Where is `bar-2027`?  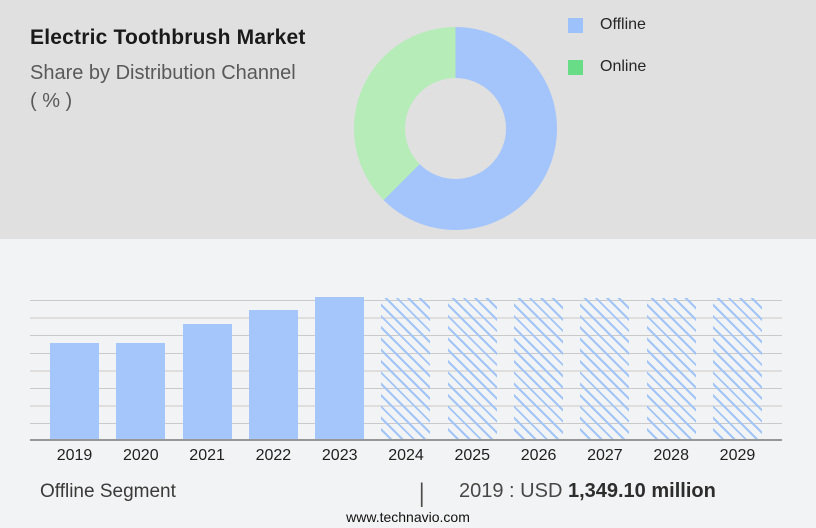
bar-2027 is located at coordinates (605, 368).